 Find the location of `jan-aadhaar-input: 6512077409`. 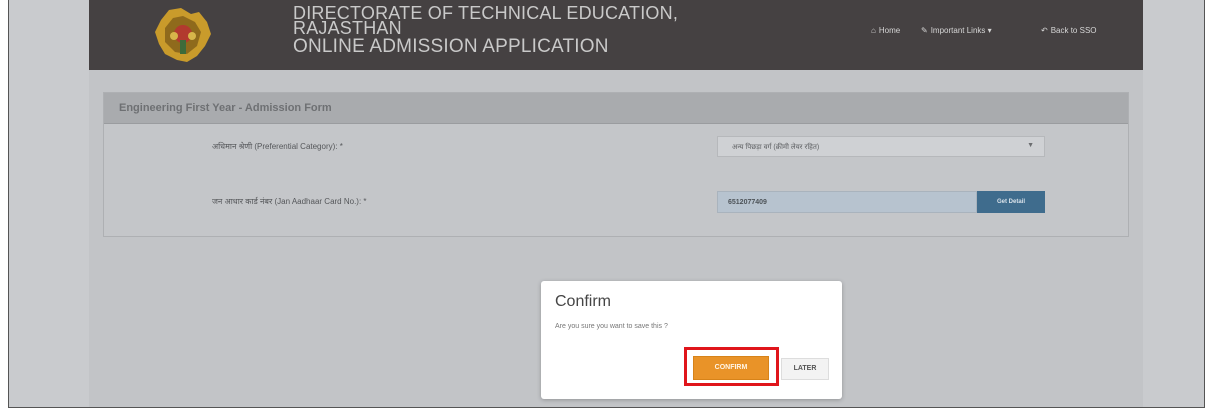

jan-aadhaar-input: 6512077409 is located at coordinates (847, 202).